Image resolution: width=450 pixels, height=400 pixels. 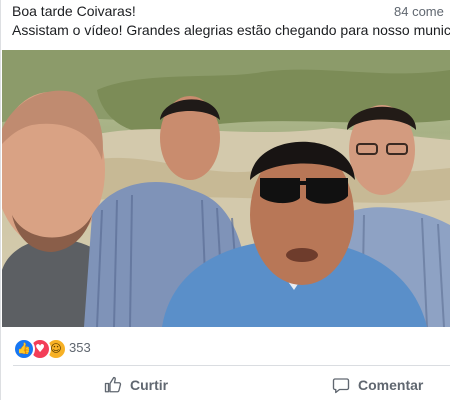 What do you see at coordinates (231, 348) in the screenshot?
I see `reactions-bar: 👍 ♥ ☺ 353` at bounding box center [231, 348].